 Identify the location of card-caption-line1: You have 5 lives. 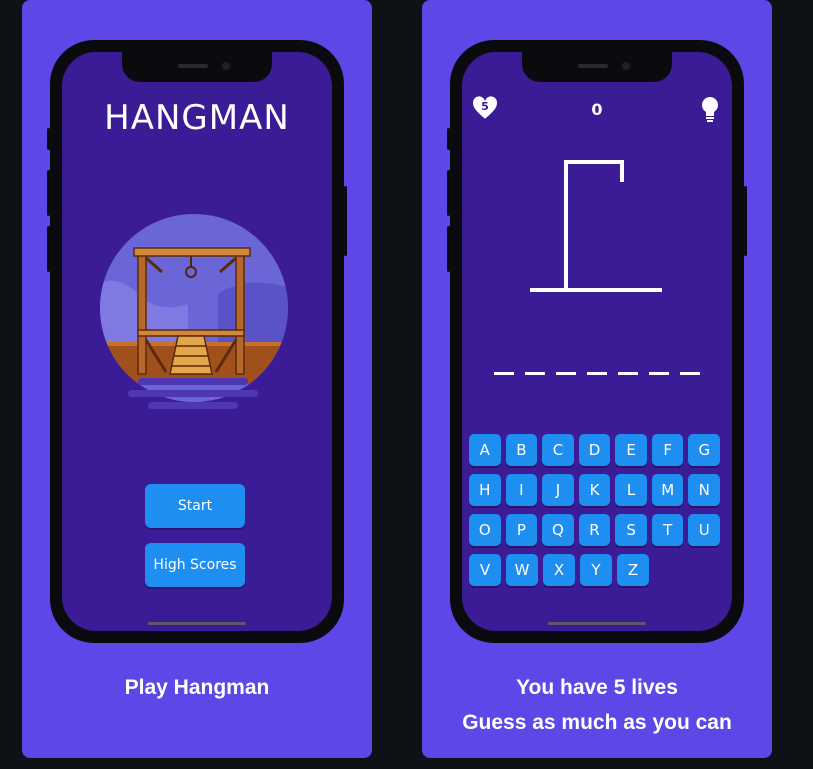
(597, 687).